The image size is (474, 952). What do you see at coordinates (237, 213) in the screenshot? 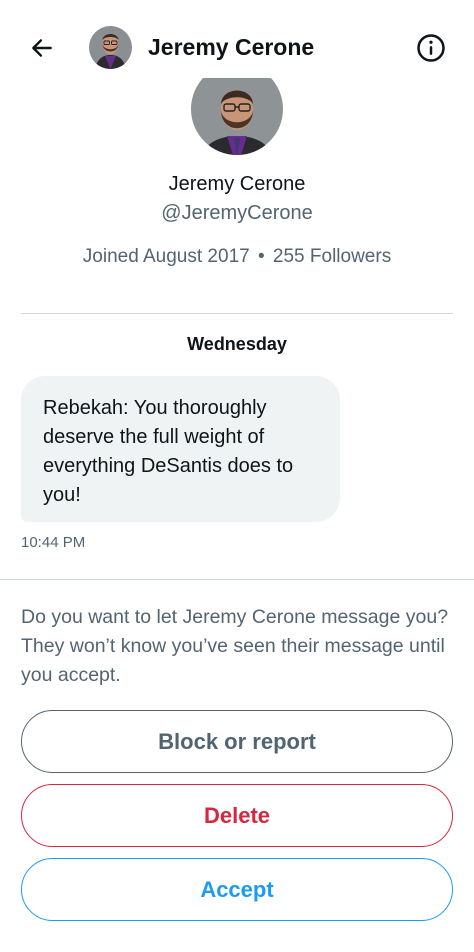
I see `profile-handle: @JeremyCerone` at bounding box center [237, 213].